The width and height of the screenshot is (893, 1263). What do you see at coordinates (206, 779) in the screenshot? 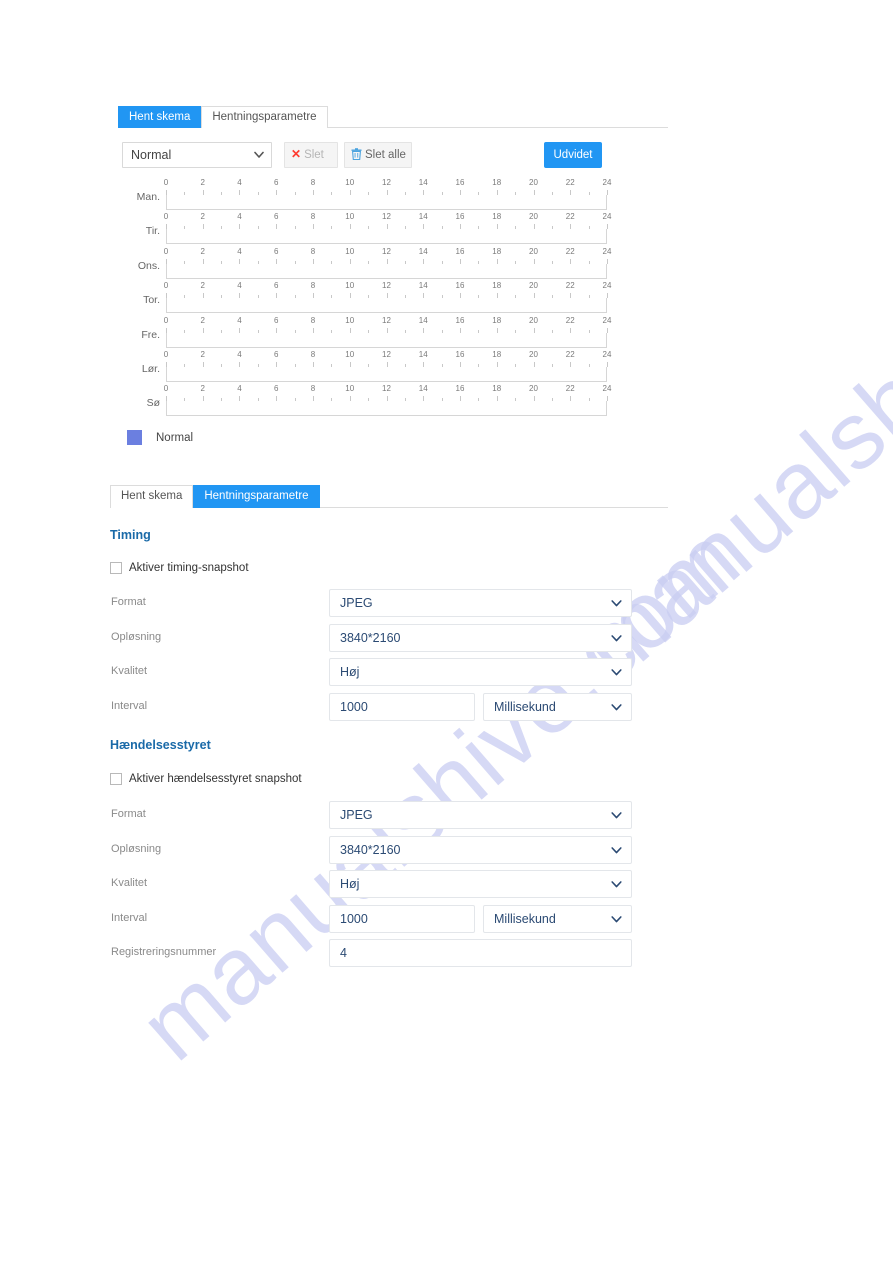
I see `event-enable-row: Aktiver hændelsesstyret snapshot` at bounding box center [206, 779].